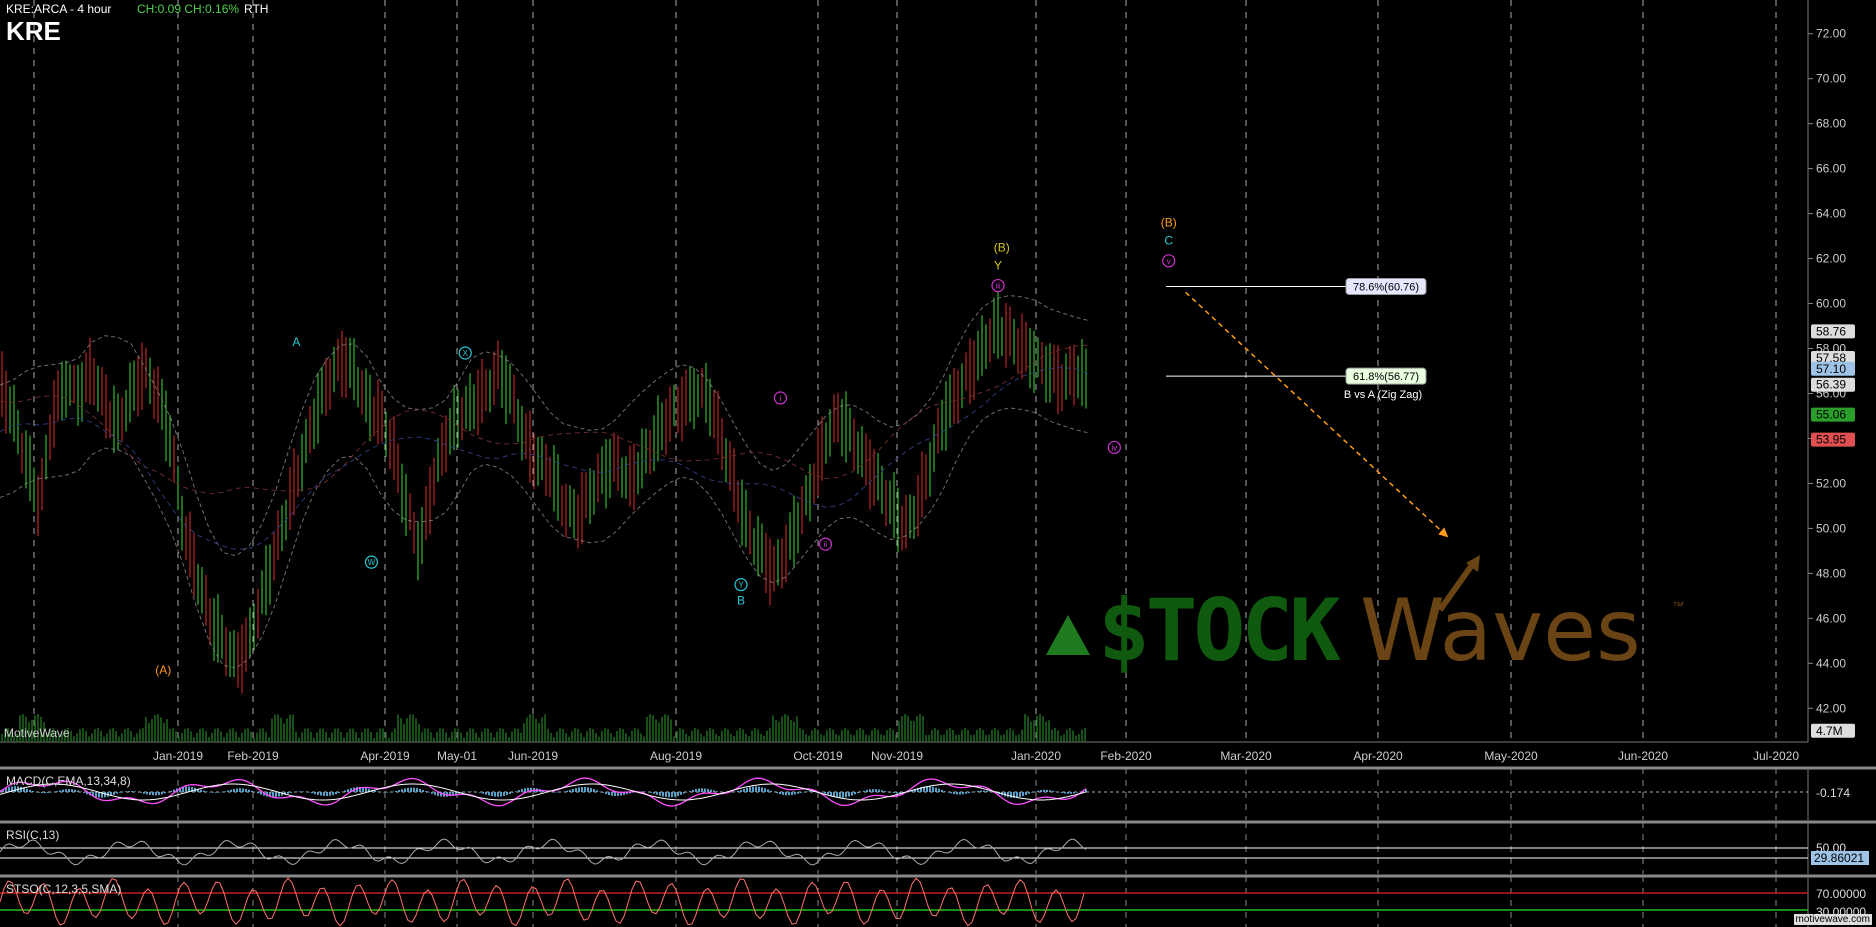  Describe the element at coordinates (1511, 756) in the screenshot. I see `time-tick-label: May-2020` at that location.